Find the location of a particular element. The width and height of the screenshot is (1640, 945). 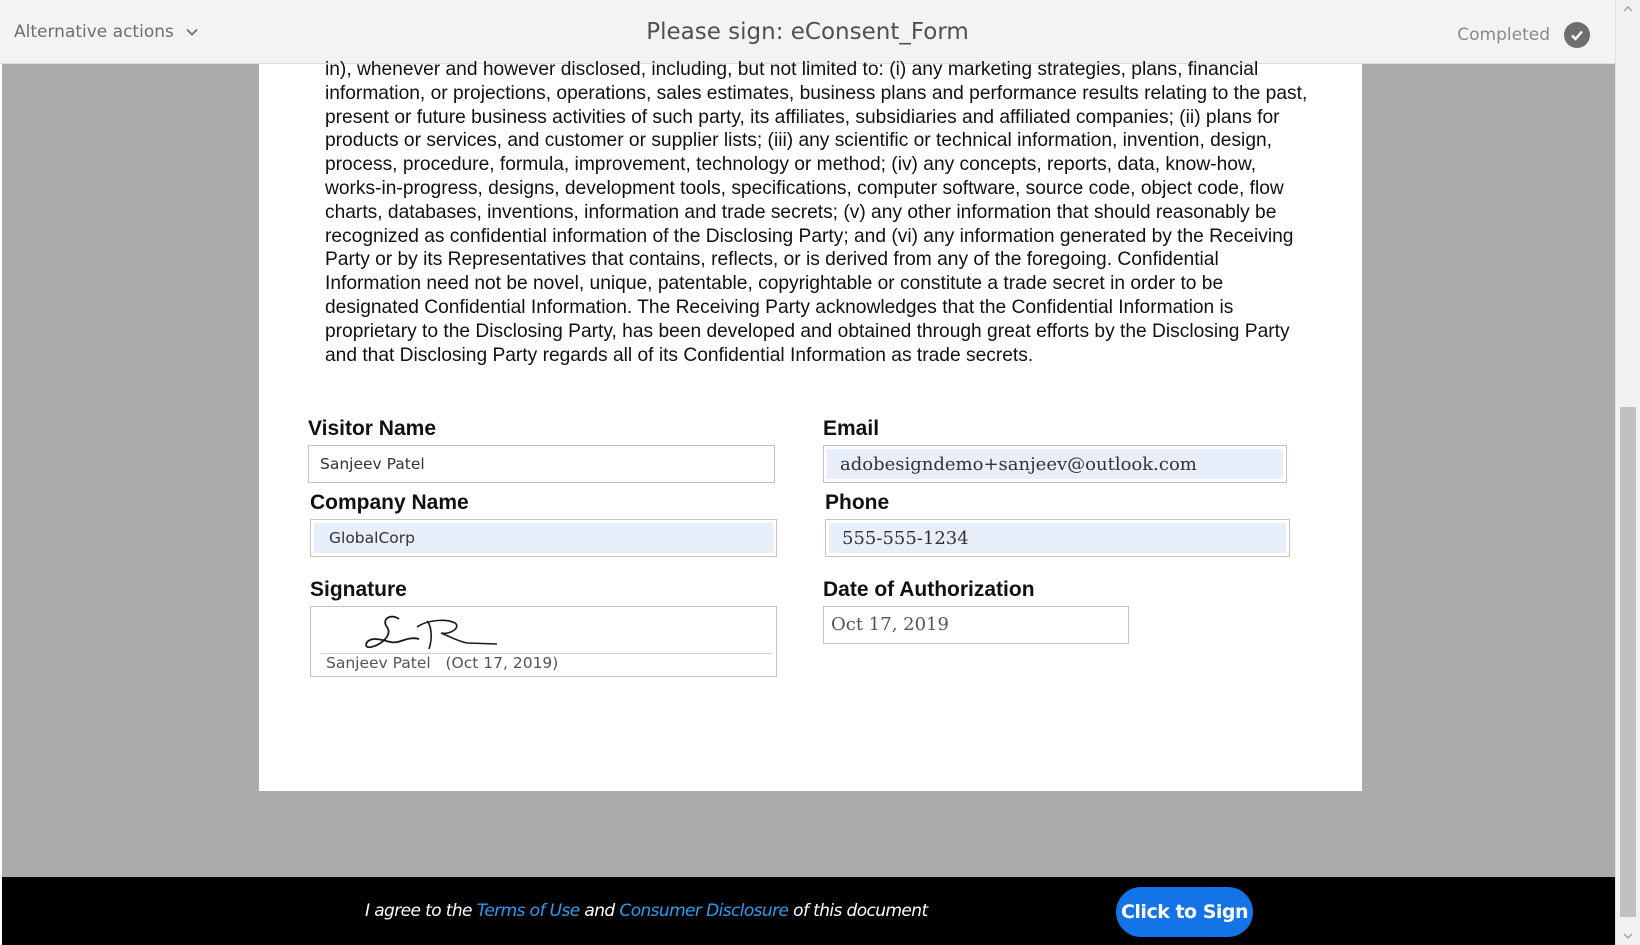

visitor-name-field: Sanjeev Patel is located at coordinates (541, 464).